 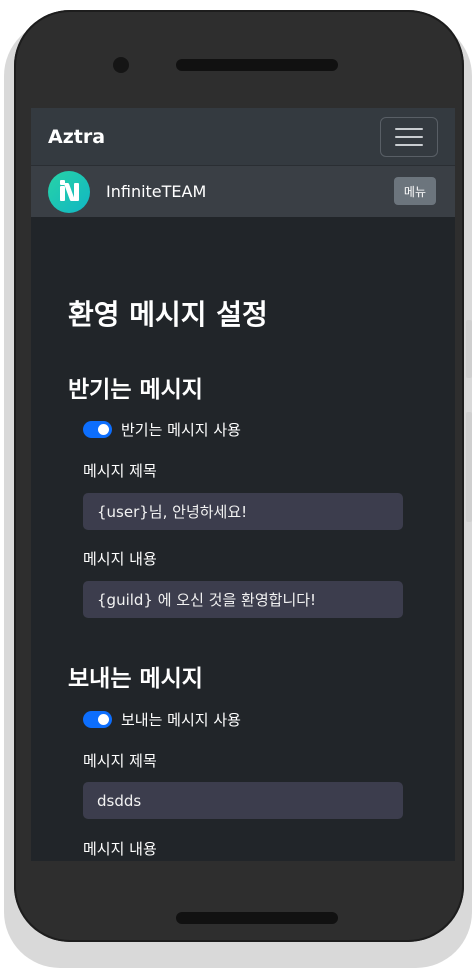 I want to click on welcome-content-input: {guild} 에 오신 것을 환영합니다!, so click(x=243, y=599).